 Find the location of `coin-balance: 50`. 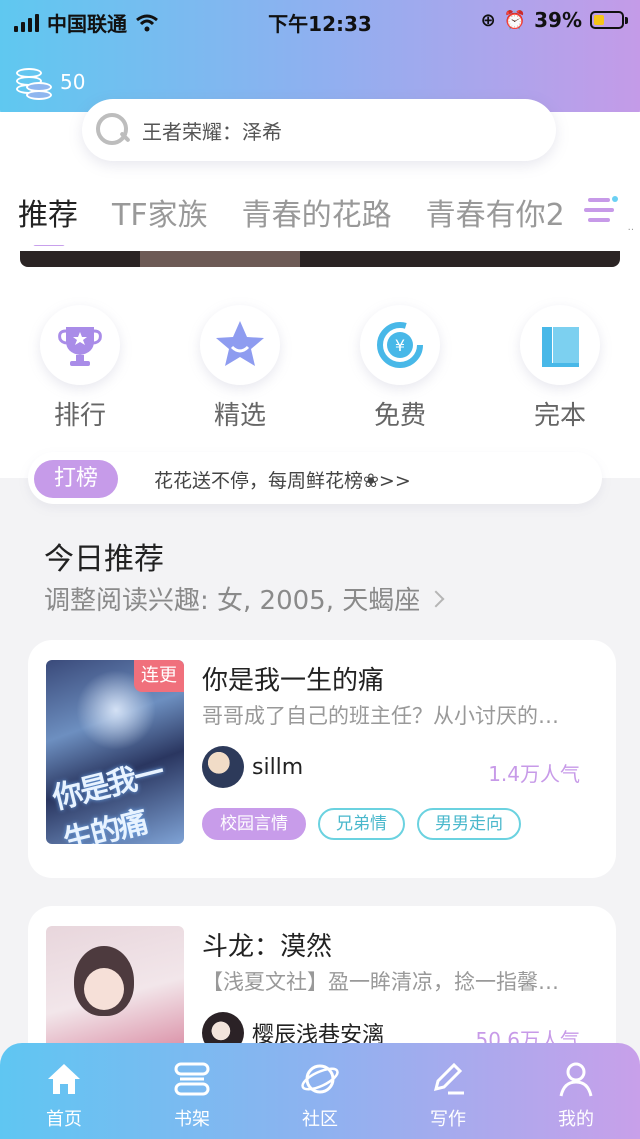

coin-balance: 50 is located at coordinates (50, 82).